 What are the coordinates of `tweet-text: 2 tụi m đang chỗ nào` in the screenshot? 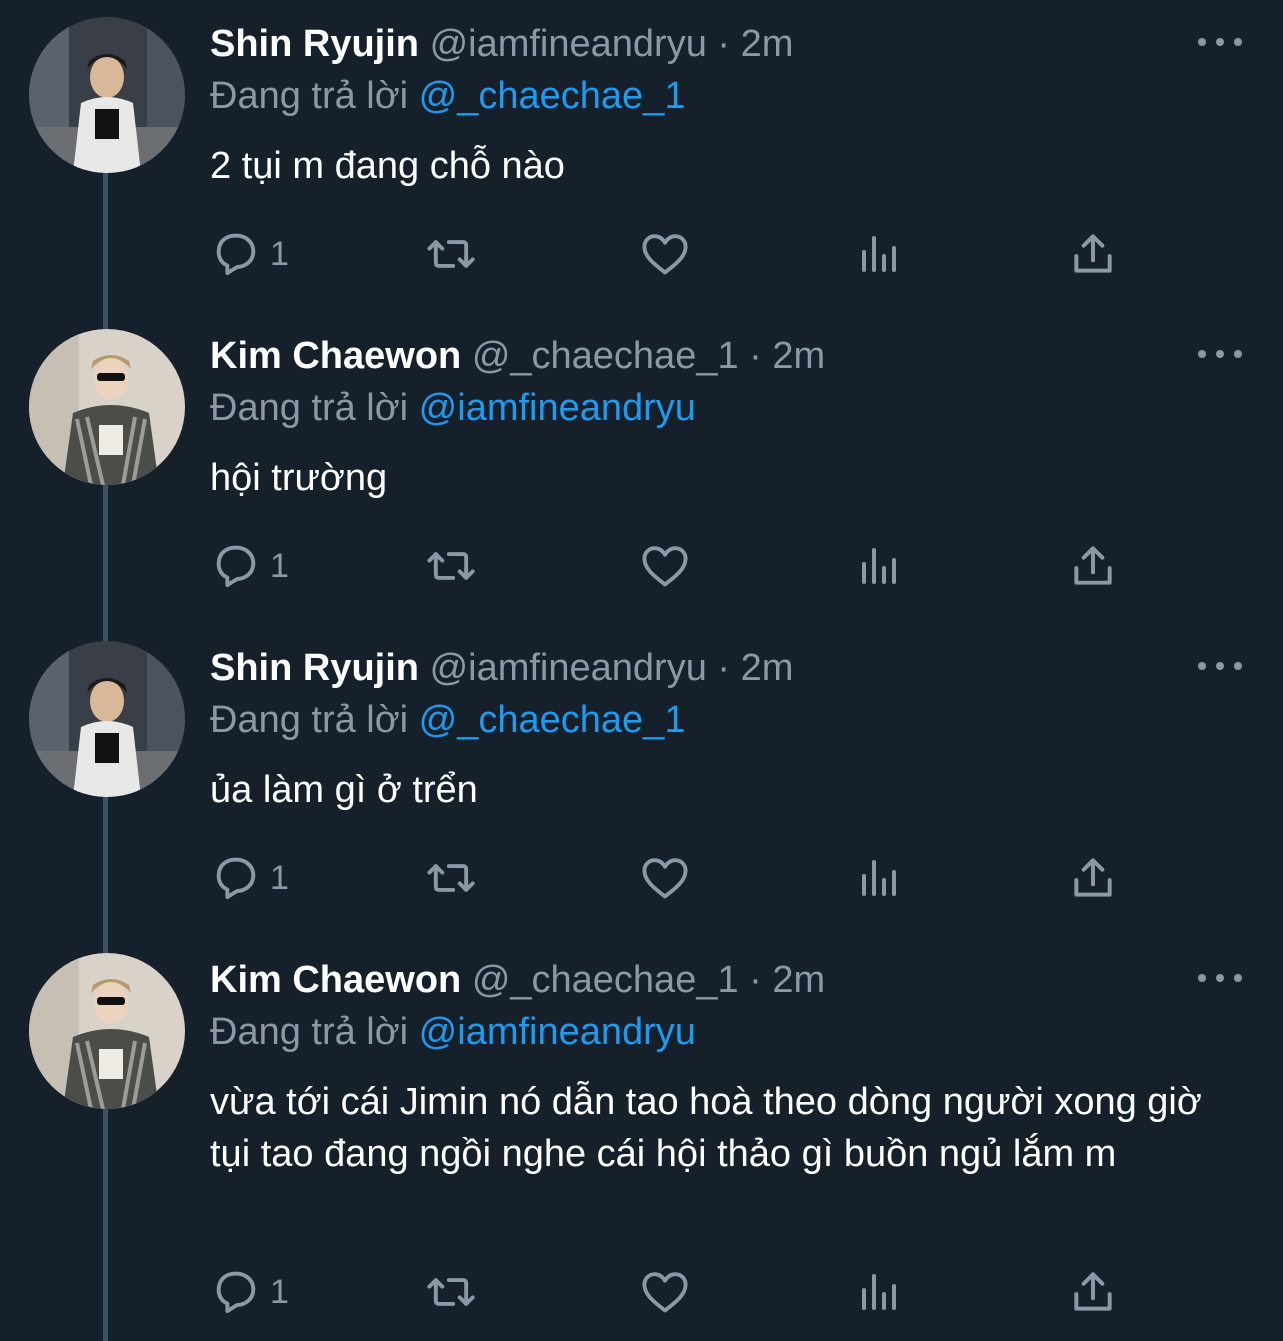 It's located at (387, 166).